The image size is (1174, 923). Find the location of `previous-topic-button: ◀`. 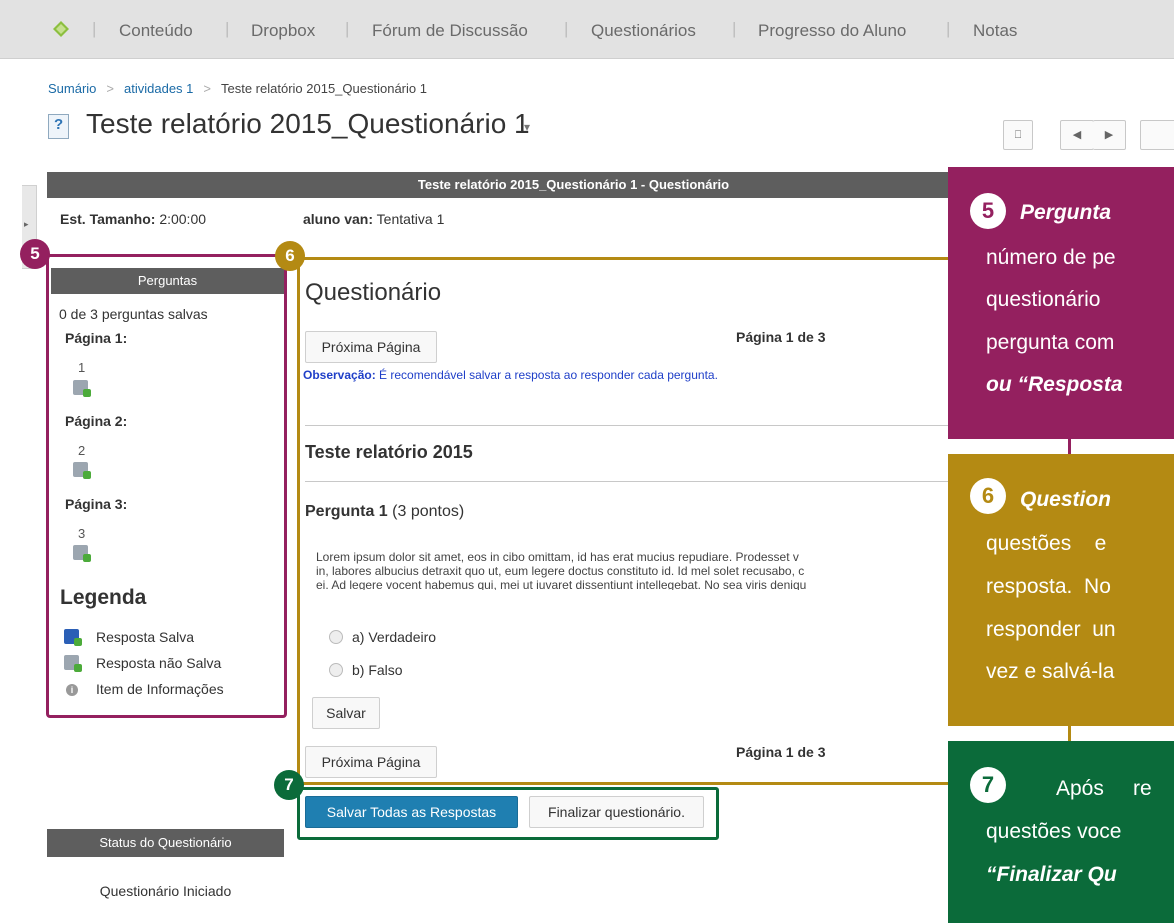

previous-topic-button: ◀ is located at coordinates (1077, 135).